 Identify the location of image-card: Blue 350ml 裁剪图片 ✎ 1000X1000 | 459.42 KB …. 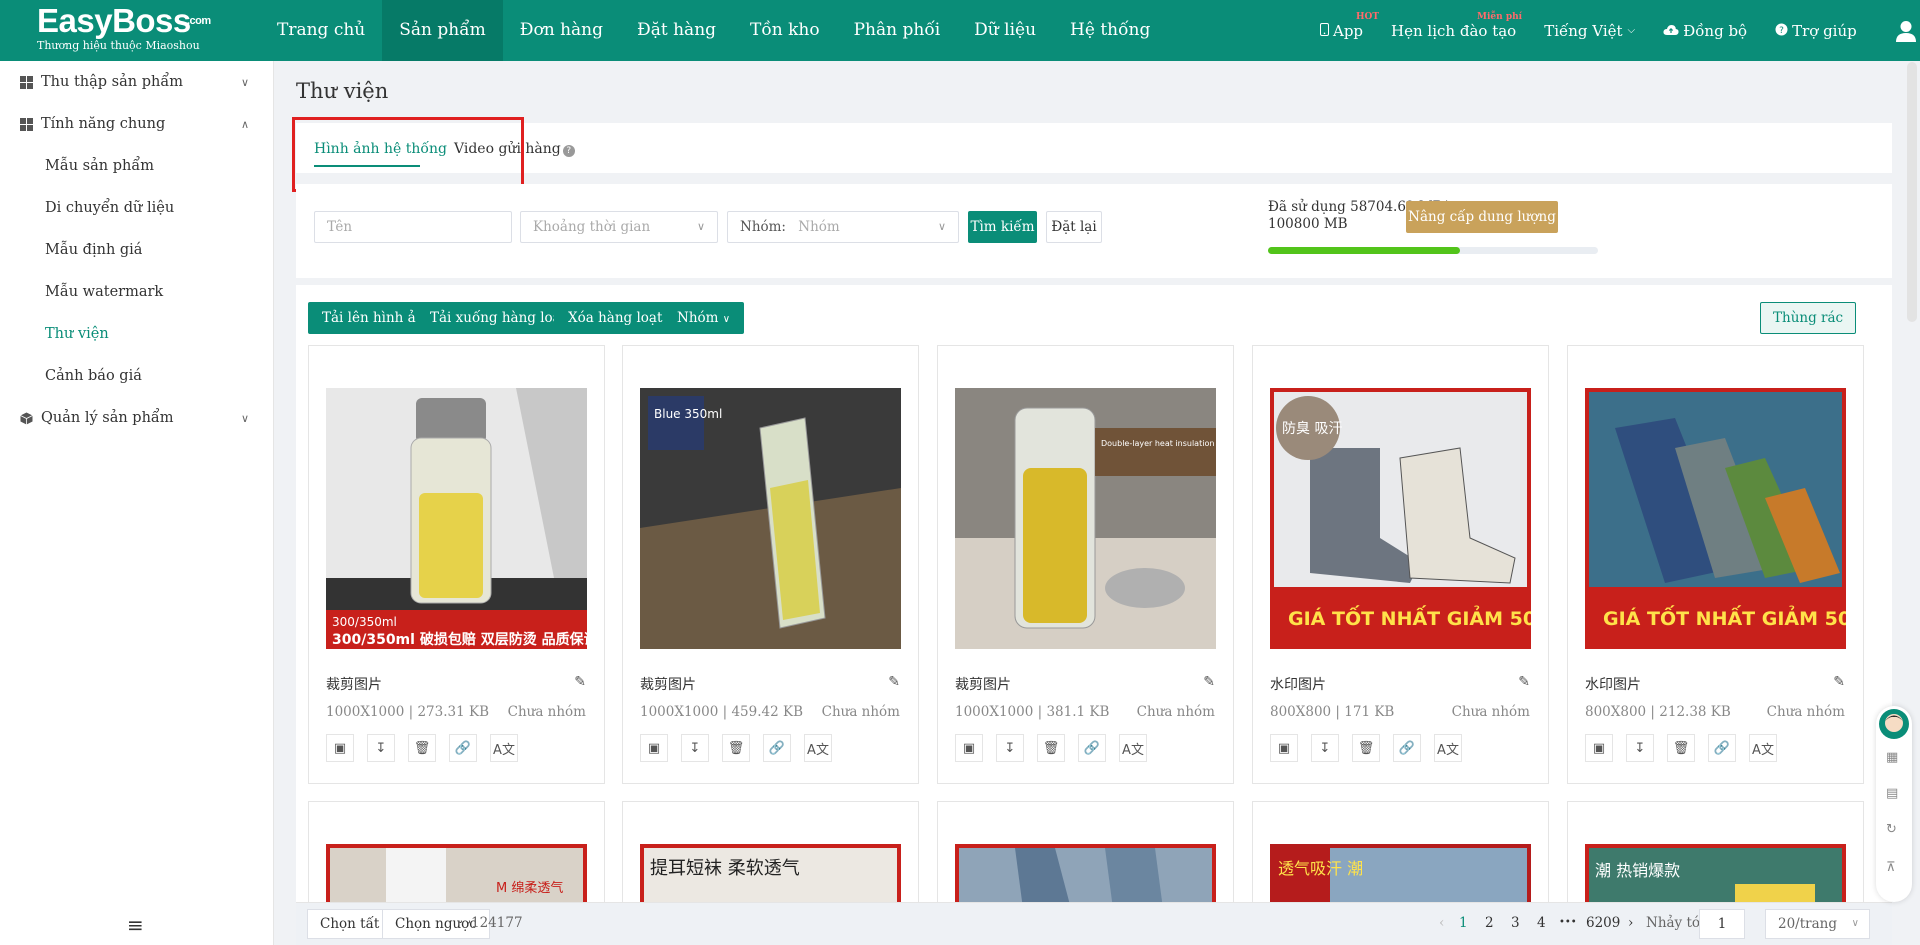
(770, 564).